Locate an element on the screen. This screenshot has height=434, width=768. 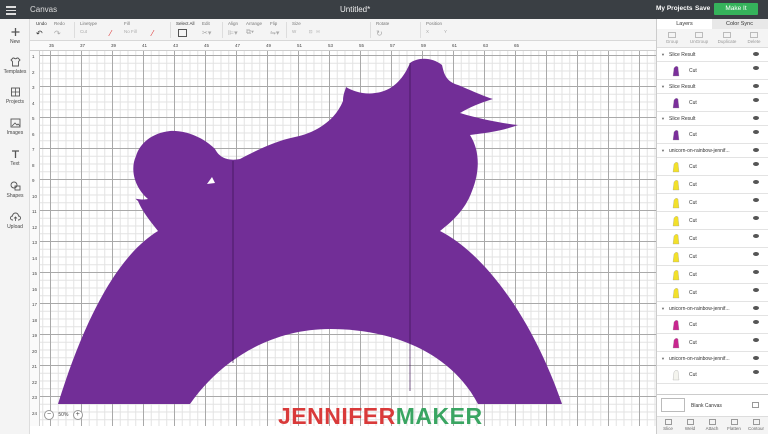
lock-icon: ⊡ is located at coordinates (311, 31).